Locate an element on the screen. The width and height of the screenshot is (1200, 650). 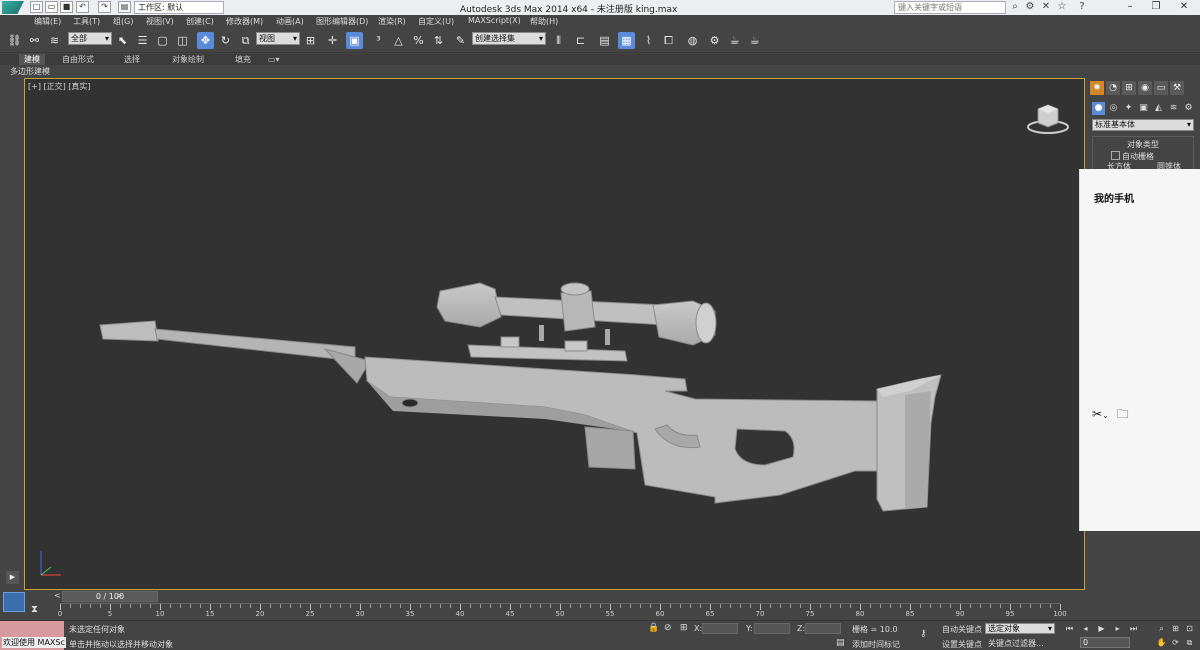
tab-modeling: 建模 is located at coordinates (32, 59).